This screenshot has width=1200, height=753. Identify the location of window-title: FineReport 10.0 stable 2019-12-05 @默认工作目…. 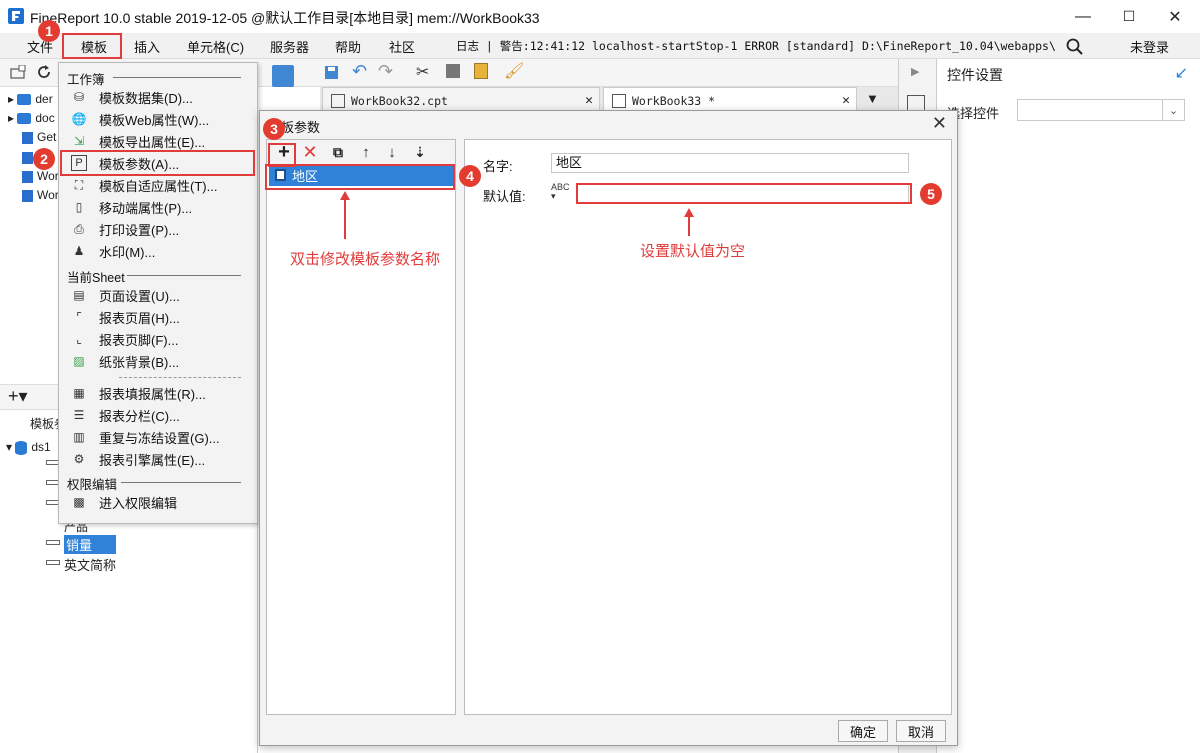
(285, 18).